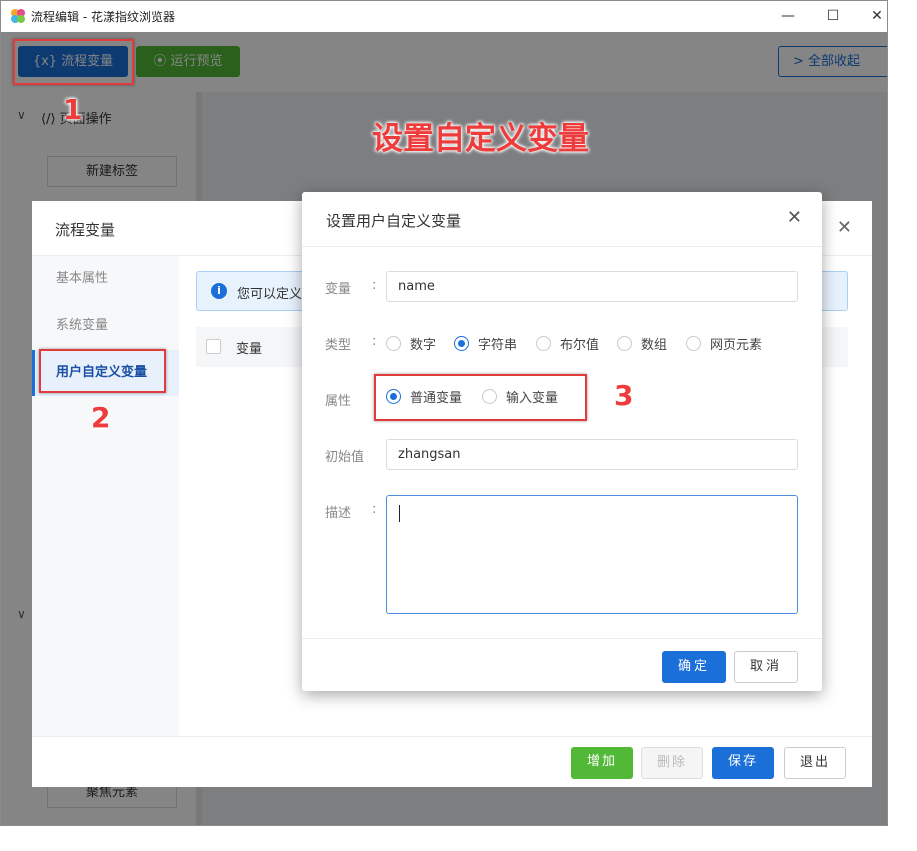  Describe the element at coordinates (815, 763) in the screenshot. I see `exit-button: 退出` at that location.